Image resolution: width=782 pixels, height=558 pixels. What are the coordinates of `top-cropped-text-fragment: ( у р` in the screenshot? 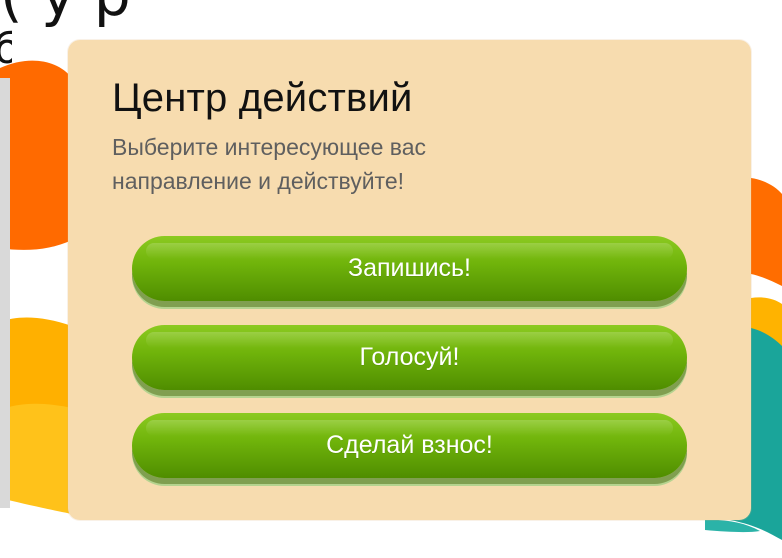 It's located at (391, 14).